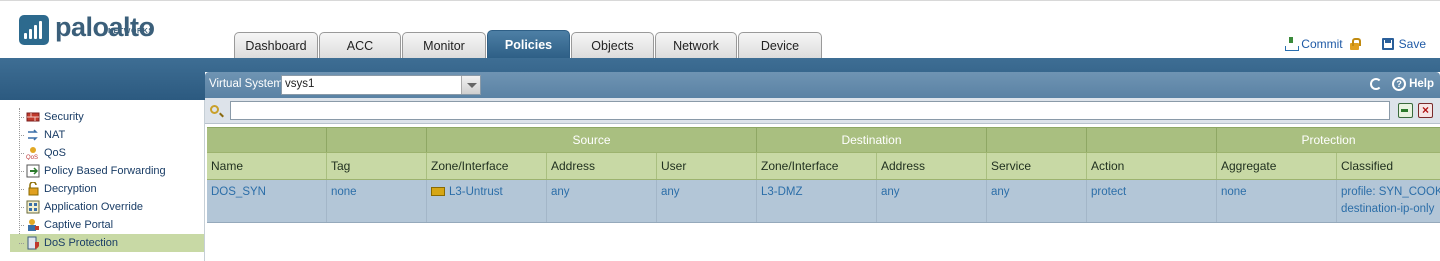 Image resolution: width=1440 pixels, height=261 pixels. What do you see at coordinates (300, 84) in the screenshot?
I see `virtual-system-value: vsys1` at bounding box center [300, 84].